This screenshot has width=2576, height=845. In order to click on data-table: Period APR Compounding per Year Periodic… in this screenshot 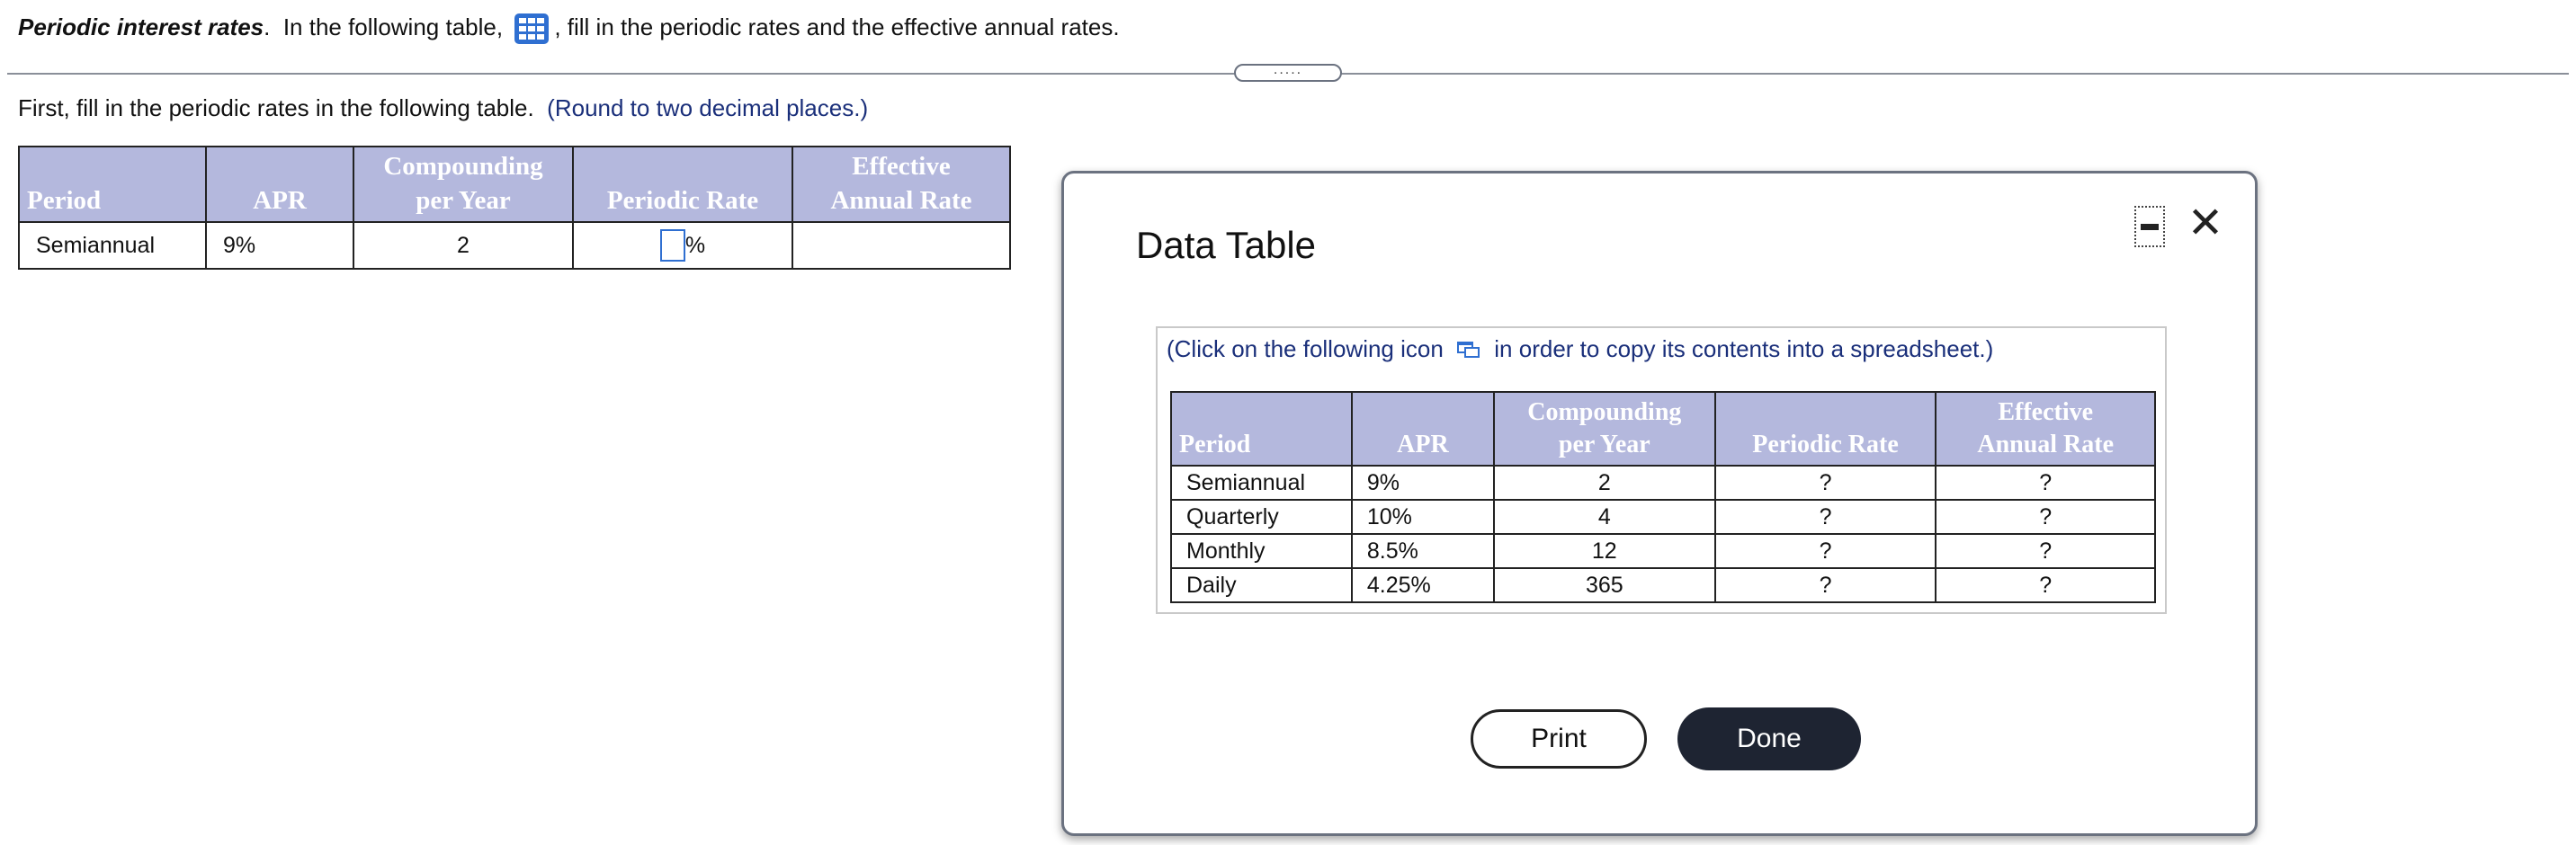, I will do `click(1663, 497)`.